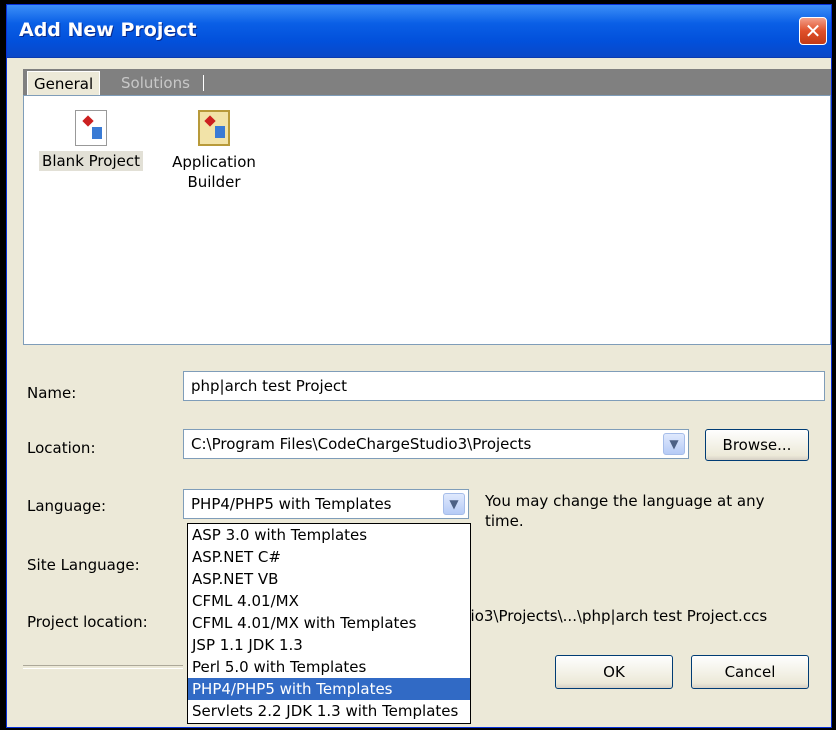 Image resolution: width=836 pixels, height=730 pixels. Describe the element at coordinates (504, 386) in the screenshot. I see `name-field: php|arch test Project` at that location.